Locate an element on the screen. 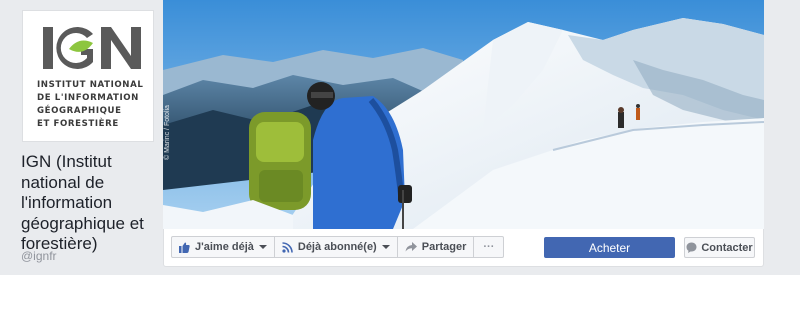 This screenshot has width=800, height=320. share-button: Partager is located at coordinates (436, 247).